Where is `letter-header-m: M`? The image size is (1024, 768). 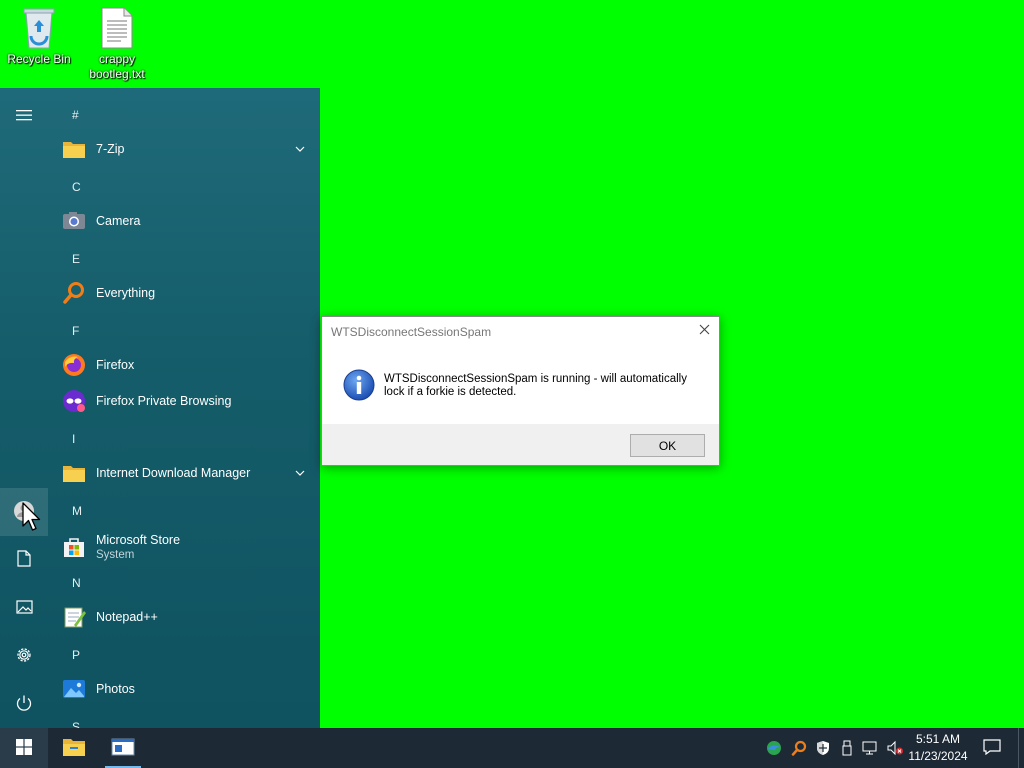
letter-header-m: M is located at coordinates (77, 511).